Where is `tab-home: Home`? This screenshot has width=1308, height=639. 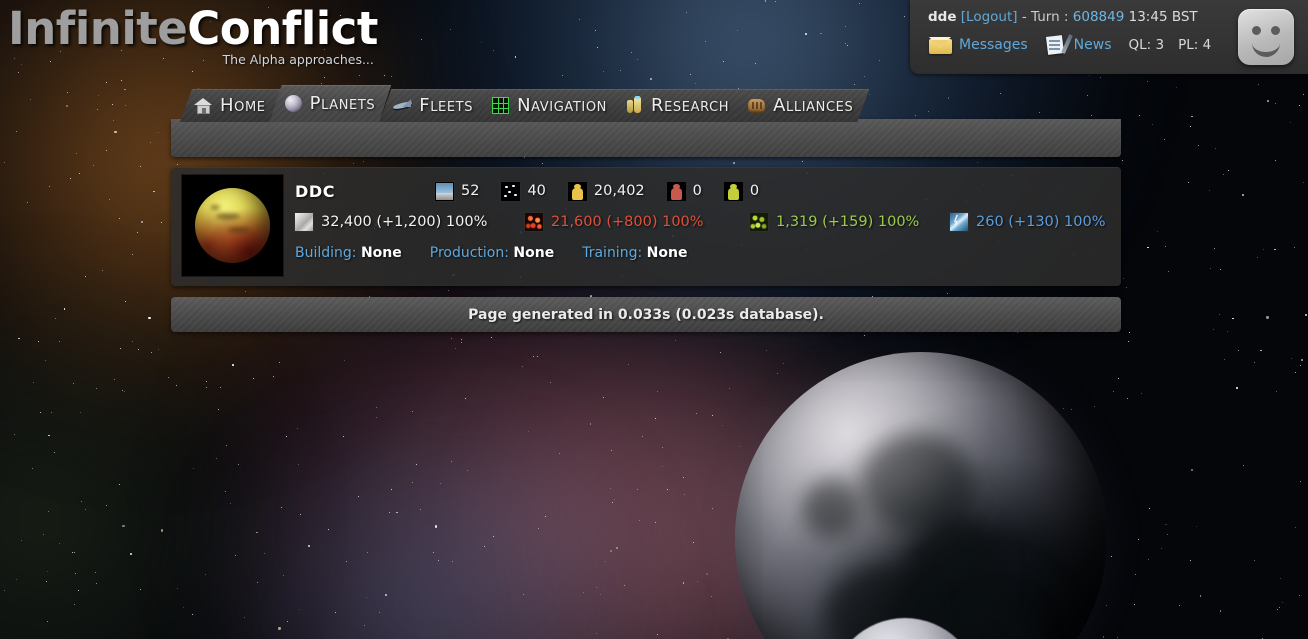
tab-home: Home is located at coordinates (231, 105).